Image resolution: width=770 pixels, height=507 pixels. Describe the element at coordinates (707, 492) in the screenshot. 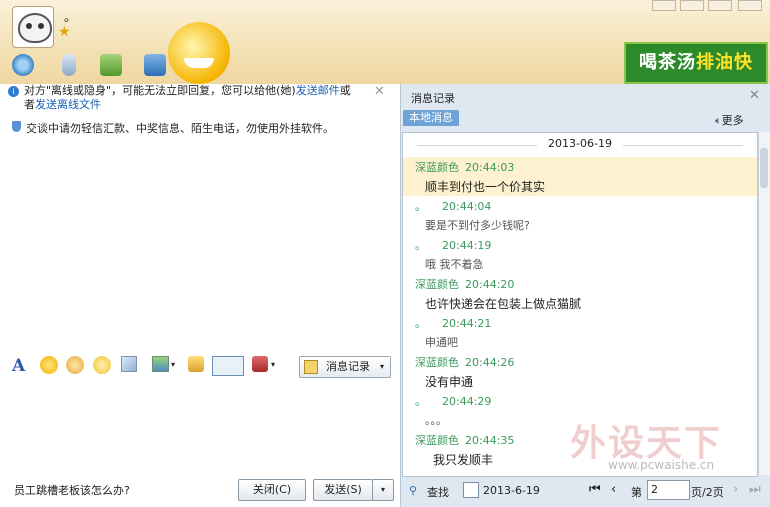

I see `page-total: 页/2页` at that location.